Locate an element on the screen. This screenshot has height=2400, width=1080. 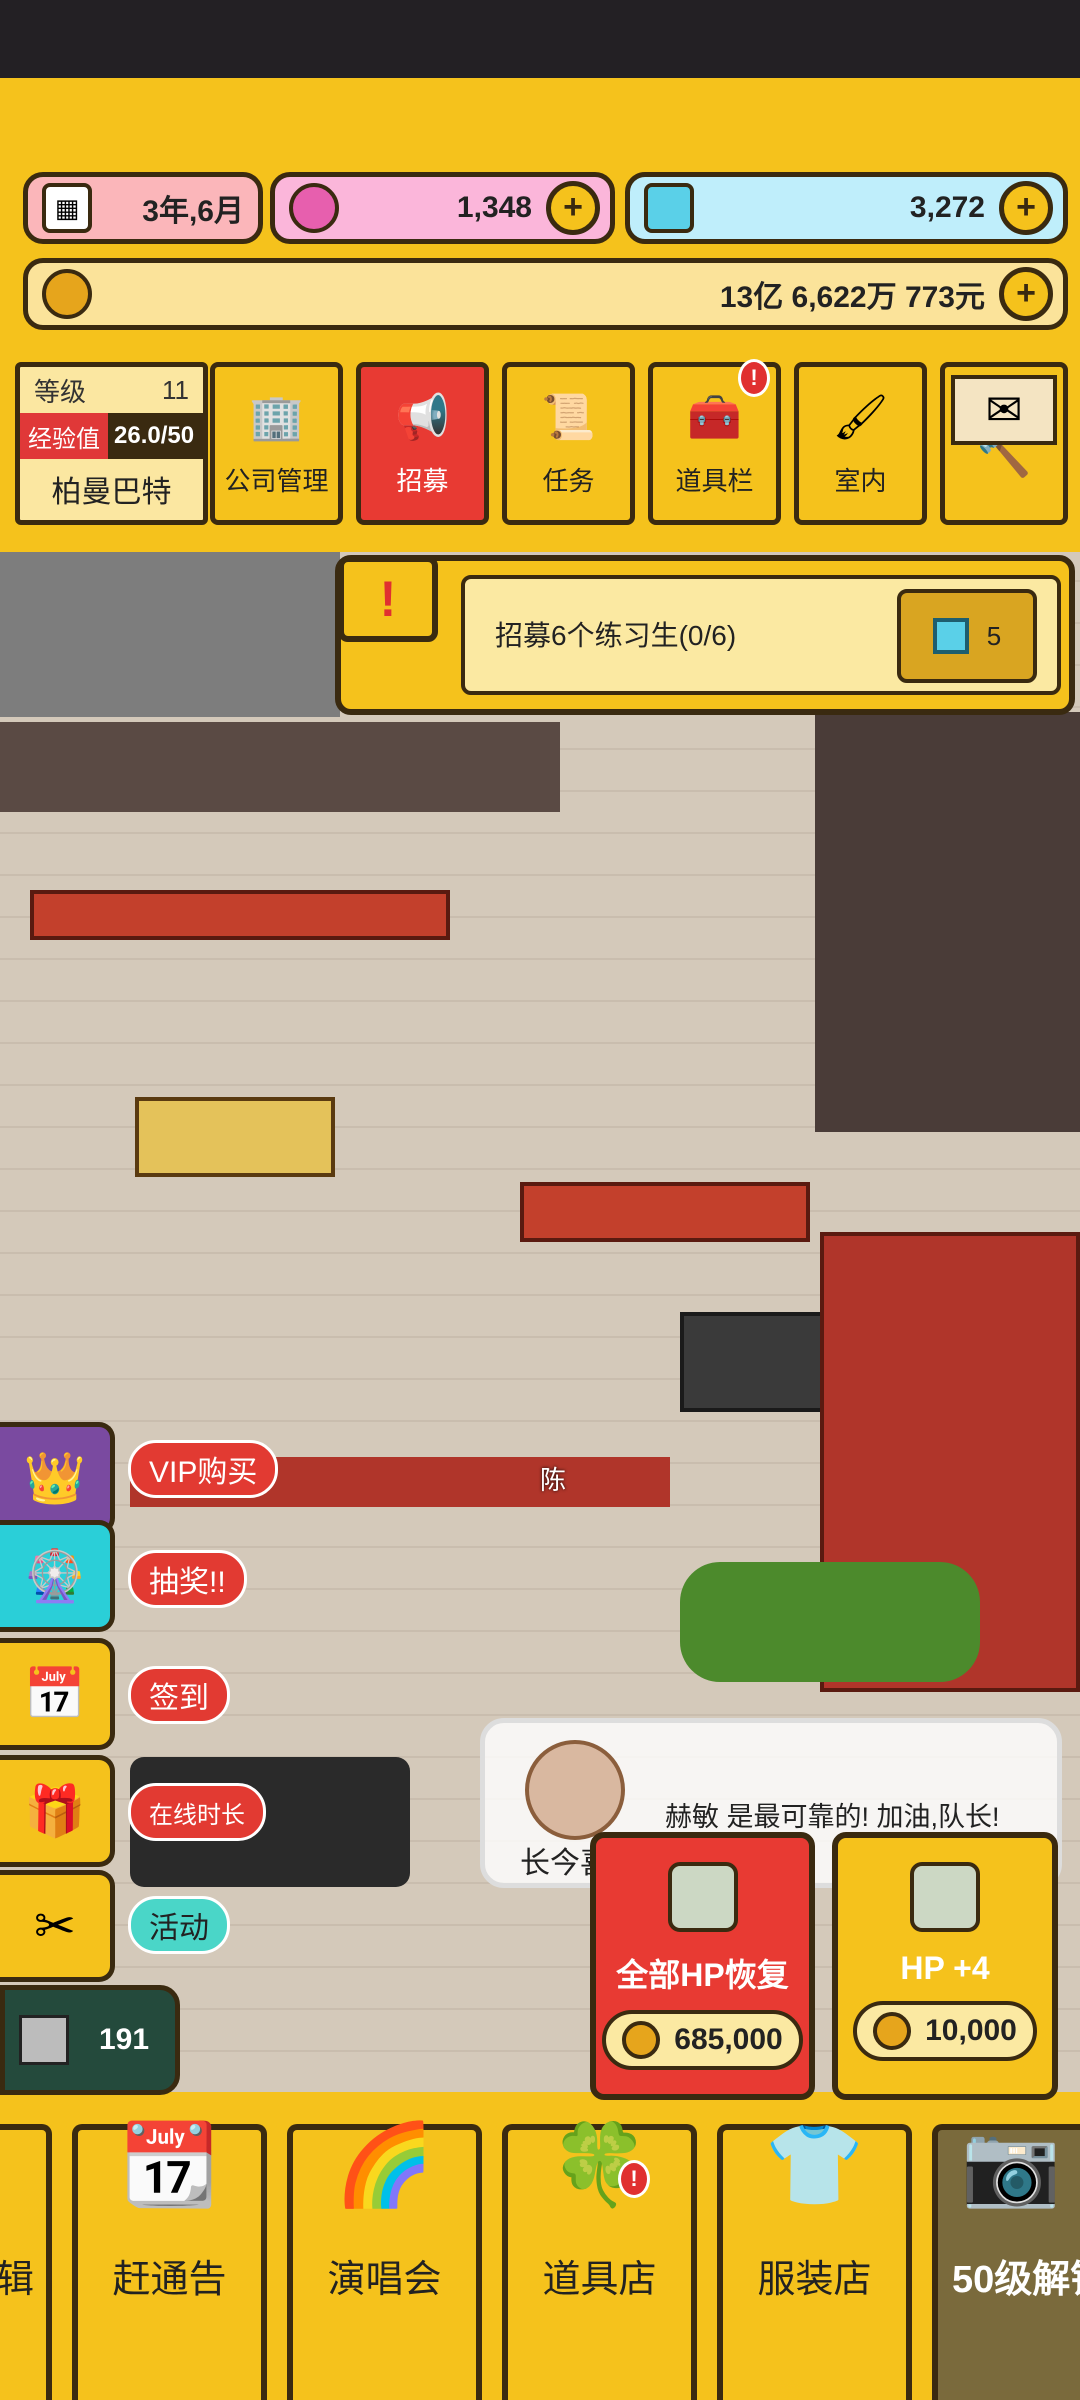
building-icon: 🏢 is located at coordinates (276, 417).